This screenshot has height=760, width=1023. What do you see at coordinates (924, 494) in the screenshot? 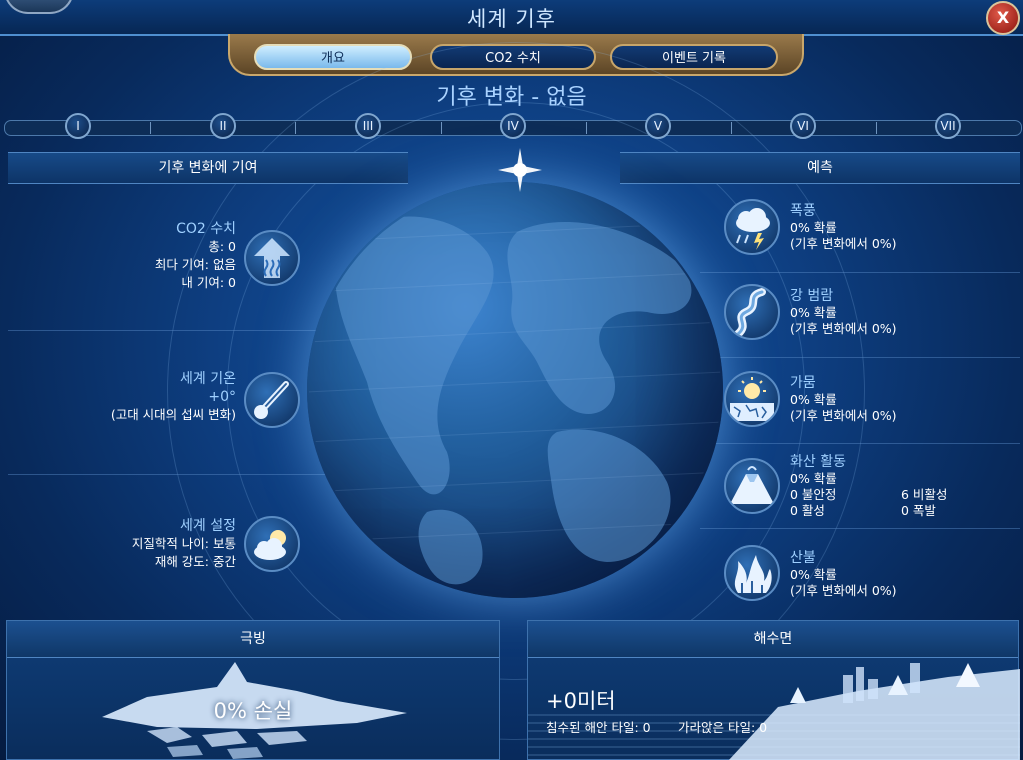
I see `volcano-inactive: 6 비활성` at bounding box center [924, 494].